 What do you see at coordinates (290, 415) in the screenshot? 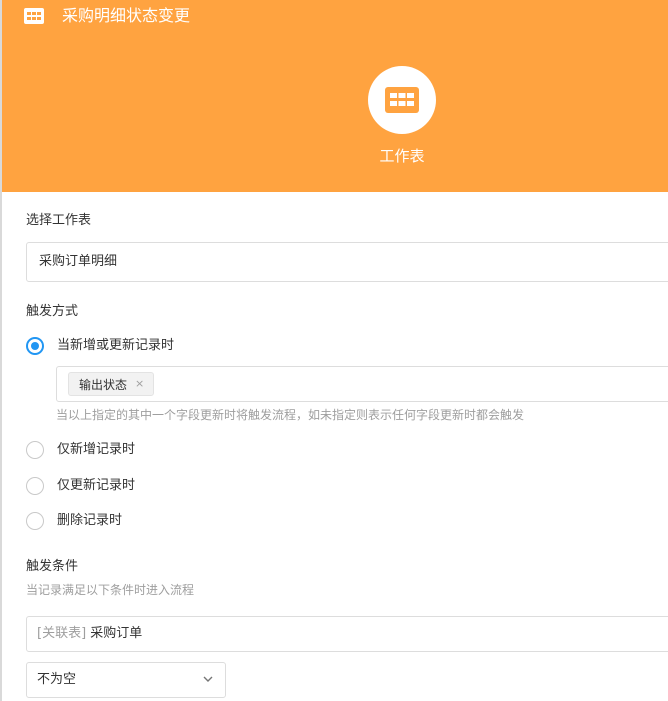
I see `trigger-fields-hint: 当以上指定的其中一个字段更新时将触发流程，如未指定则表示任何字段更新时都会触发` at bounding box center [290, 415].